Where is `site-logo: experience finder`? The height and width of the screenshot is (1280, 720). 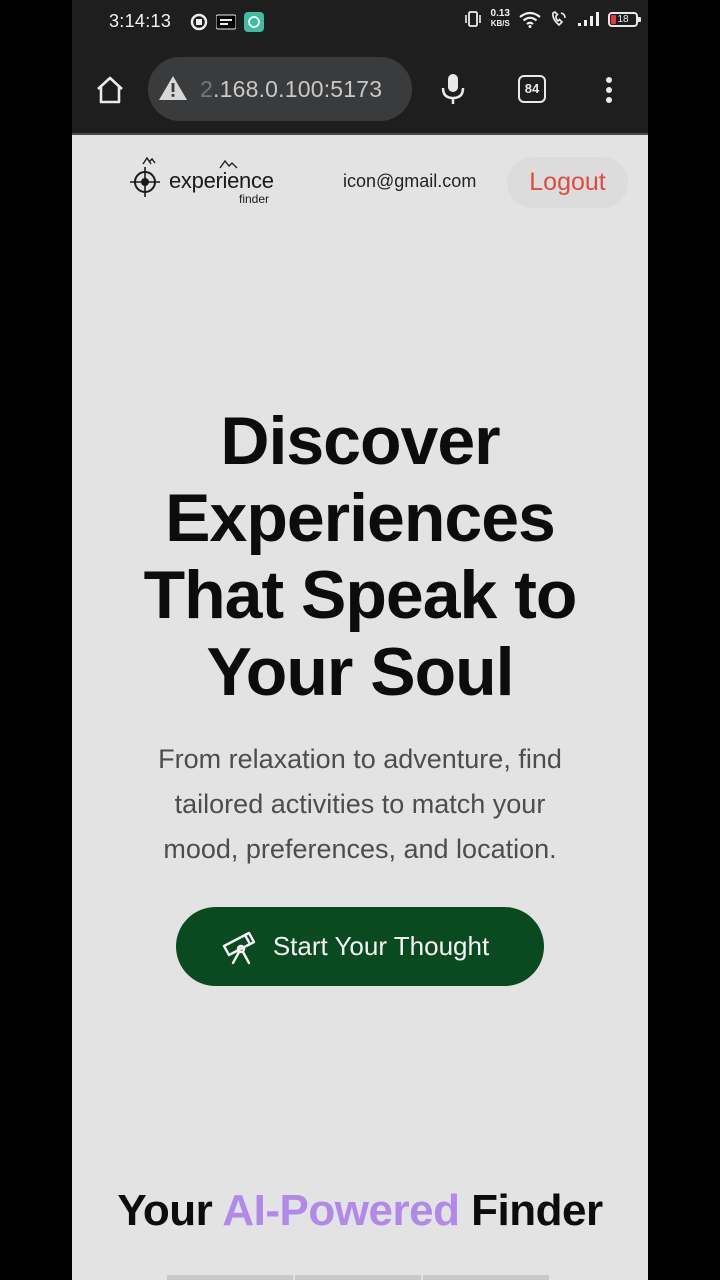
site-logo: experience finder is located at coordinates (207, 181).